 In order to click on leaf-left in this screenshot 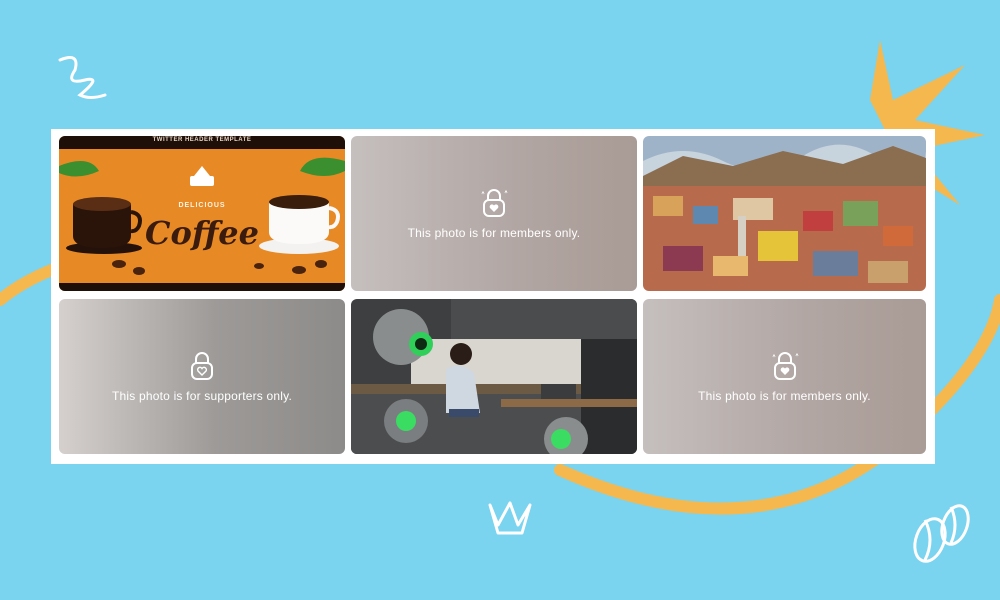, I will do `click(79, 169)`.